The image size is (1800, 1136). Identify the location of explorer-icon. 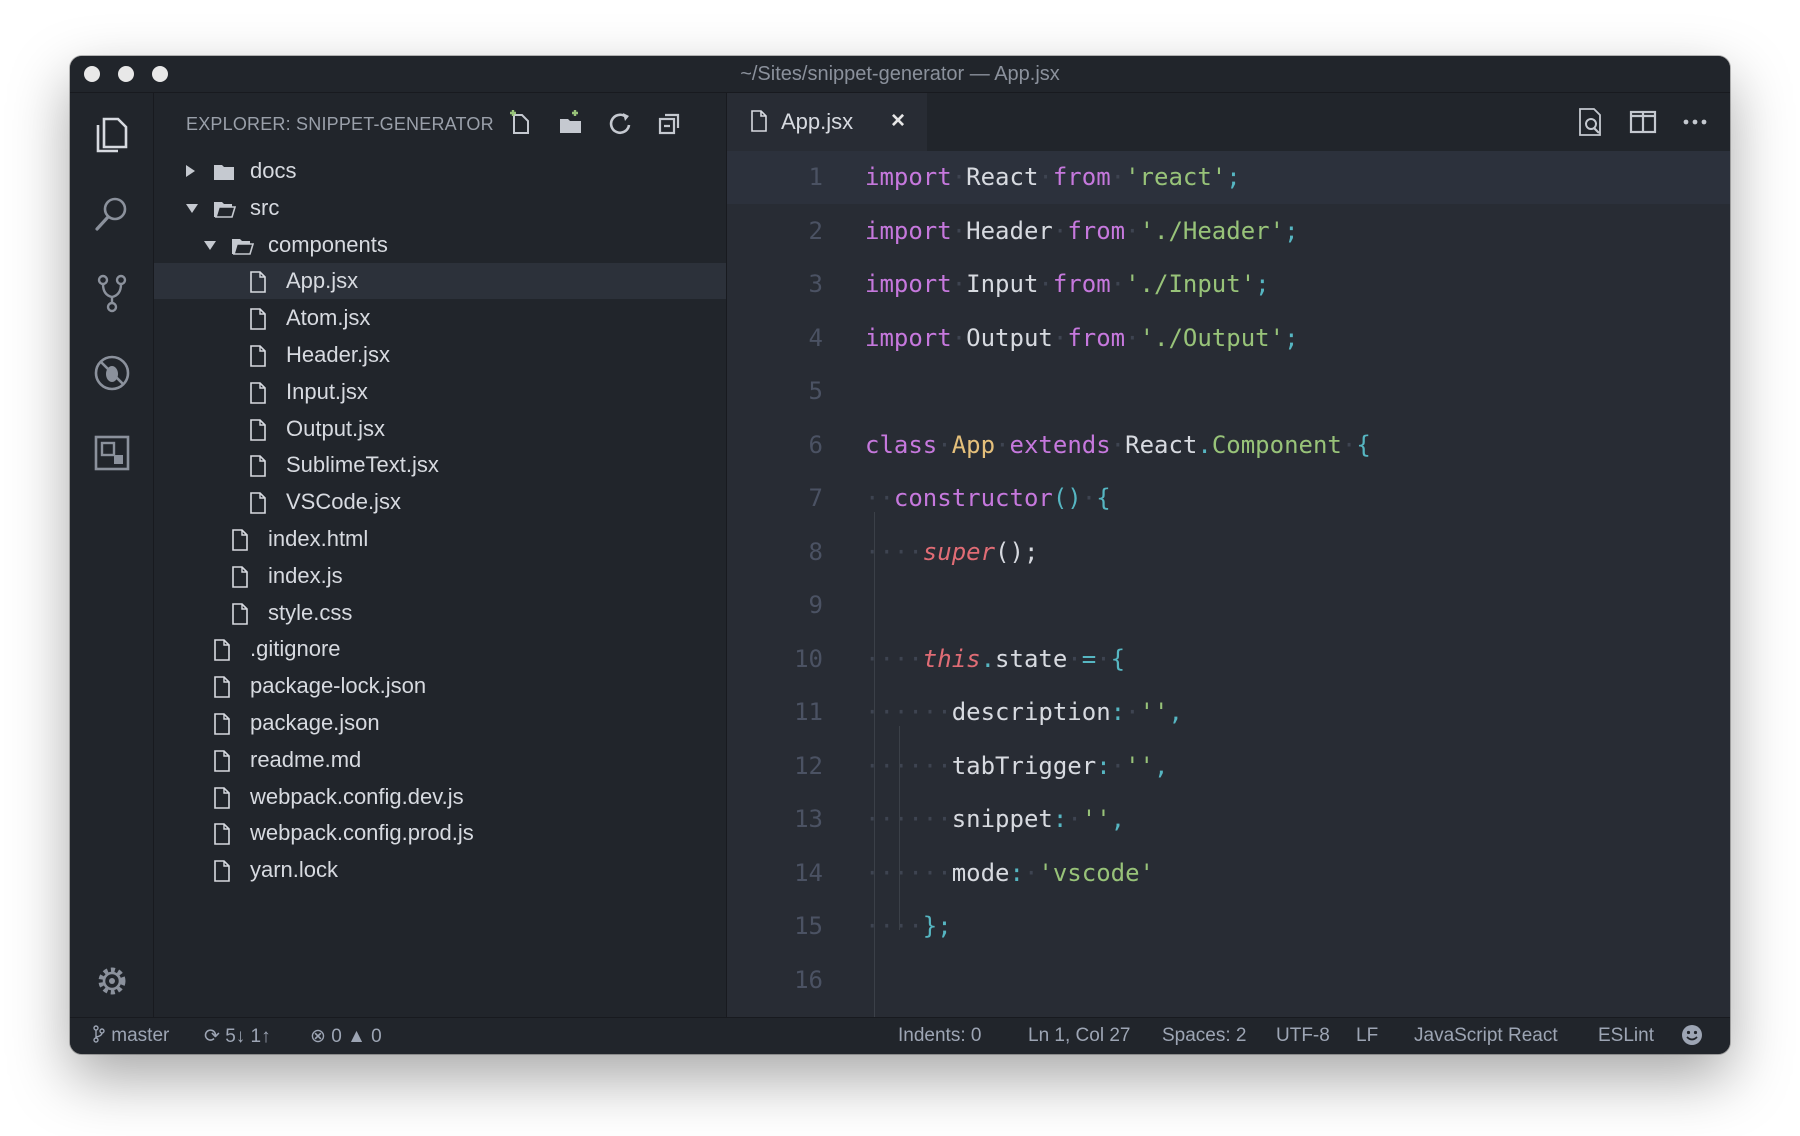
(112, 135).